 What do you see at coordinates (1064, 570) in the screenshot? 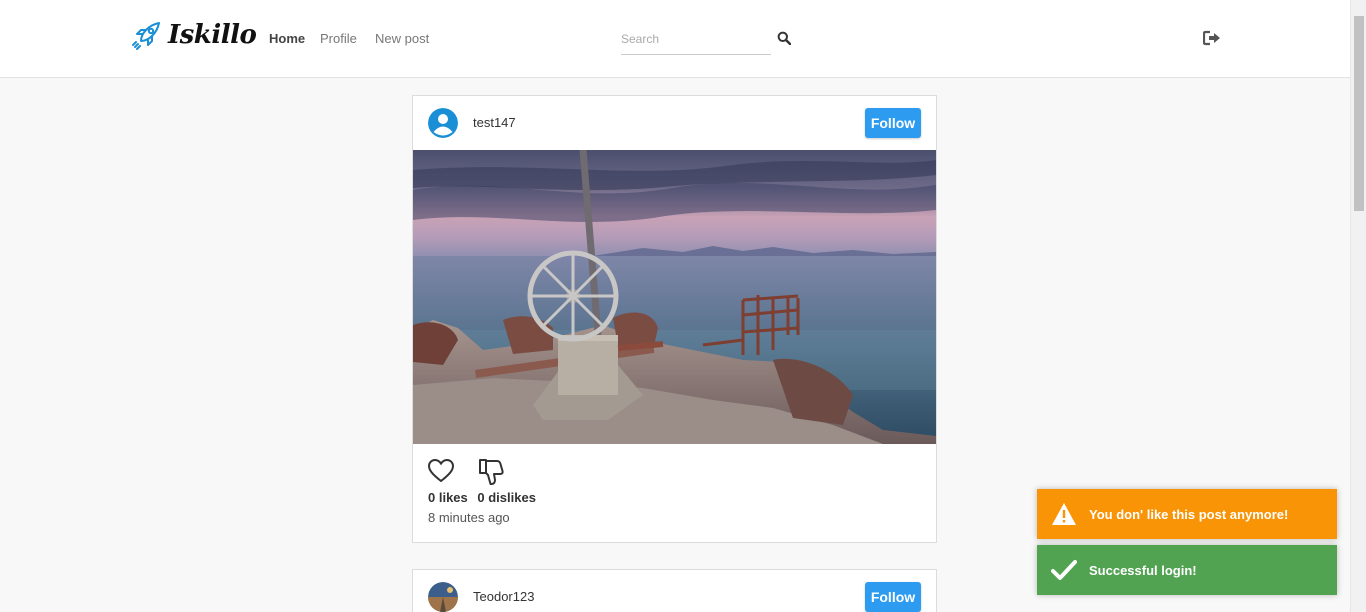
I see `checkmark-icon` at bounding box center [1064, 570].